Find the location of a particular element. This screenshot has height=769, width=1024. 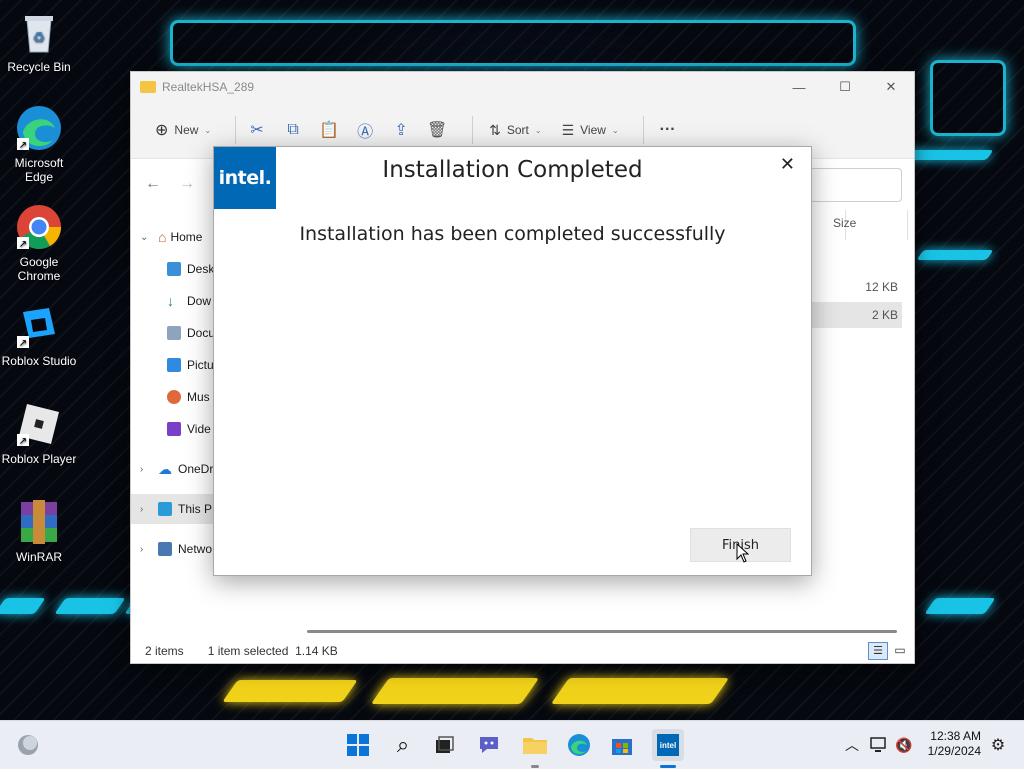

forward-arrow-icon: → is located at coordinates (187, 184).